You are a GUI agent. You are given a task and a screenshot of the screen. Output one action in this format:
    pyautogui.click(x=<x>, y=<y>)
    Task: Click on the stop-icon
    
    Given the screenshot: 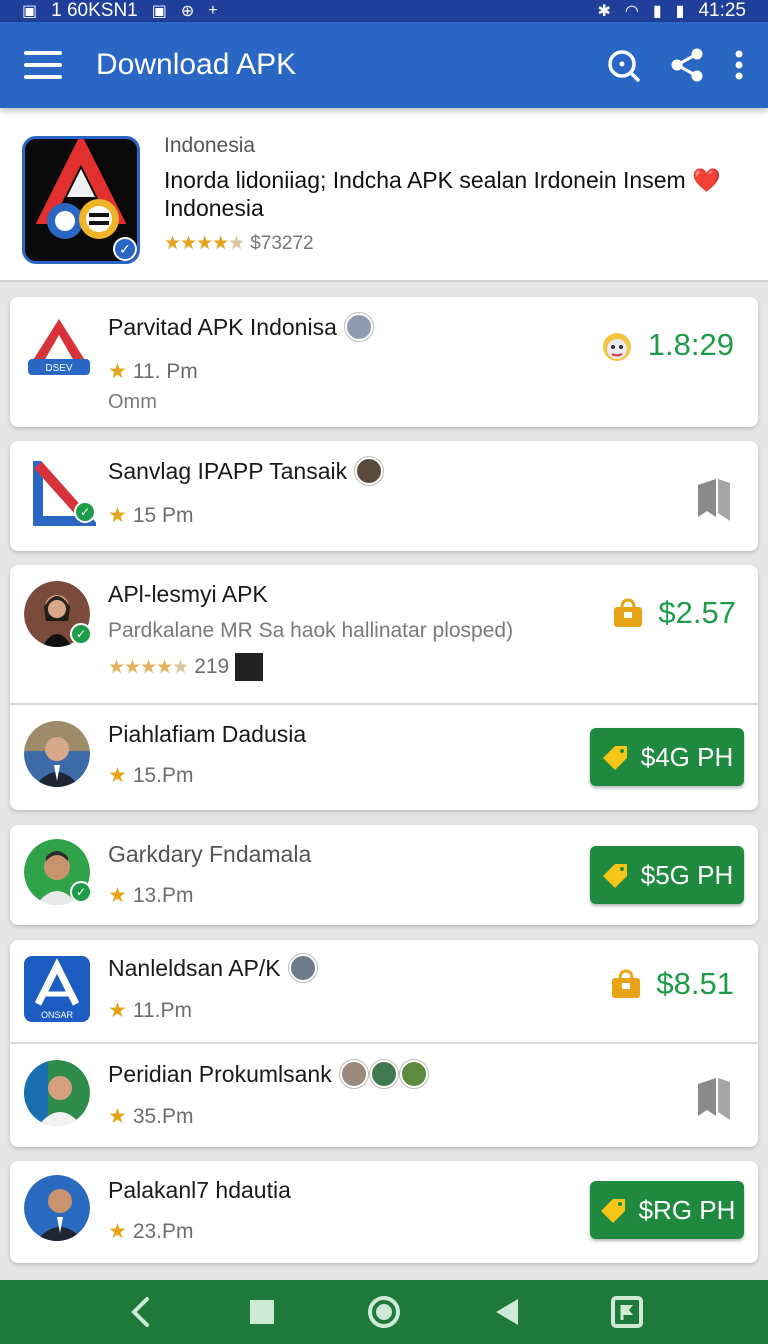 What is the action you would take?
    pyautogui.click(x=262, y=1312)
    